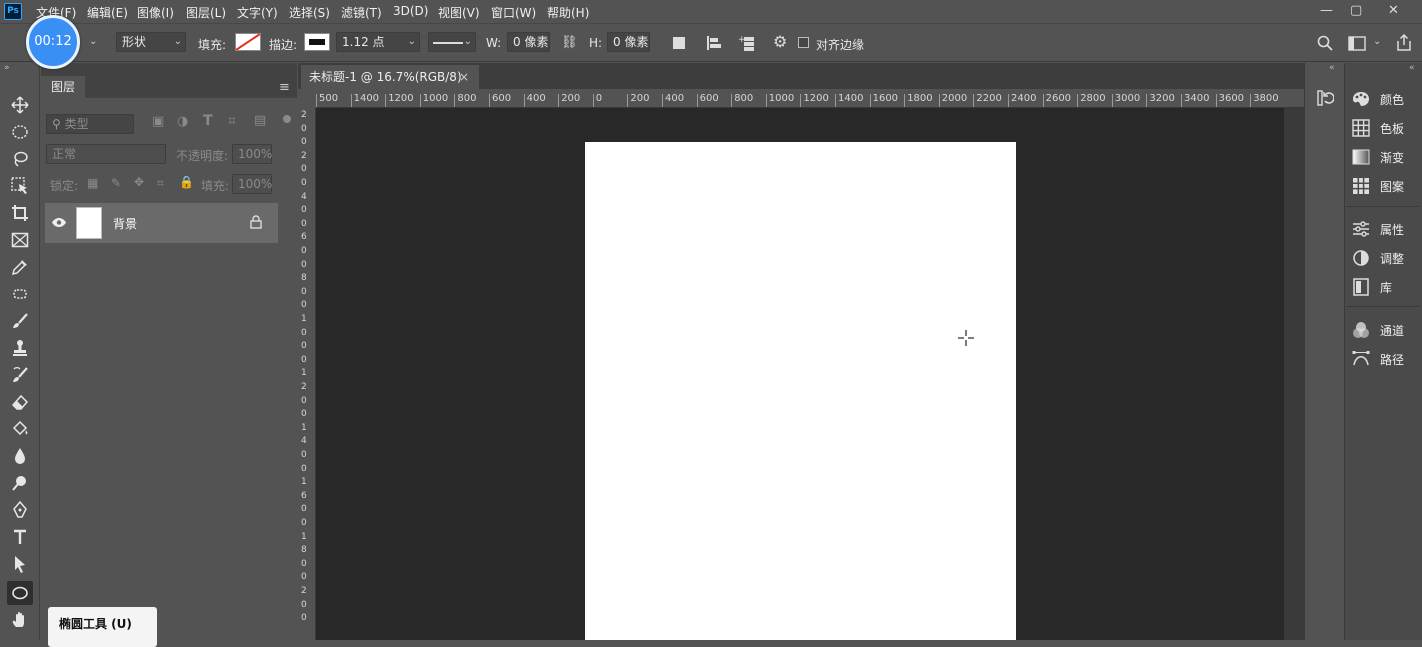 The width and height of the screenshot is (1422, 647). What do you see at coordinates (90, 124) in the screenshot?
I see `layer-filter-kind-select: ⚲ 类型` at bounding box center [90, 124].